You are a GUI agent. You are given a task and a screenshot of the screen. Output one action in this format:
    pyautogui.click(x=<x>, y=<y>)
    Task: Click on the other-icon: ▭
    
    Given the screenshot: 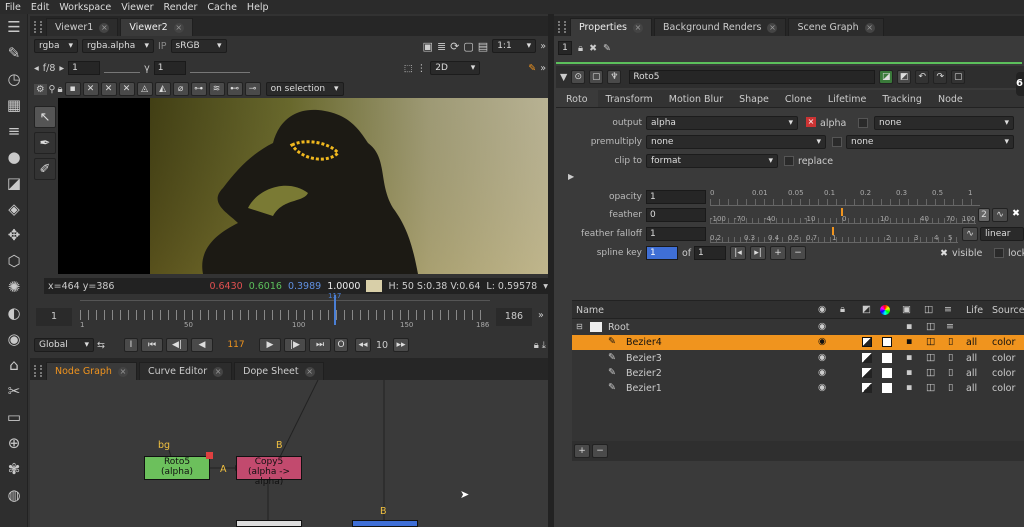 What is the action you would take?
    pyautogui.click(x=14, y=417)
    